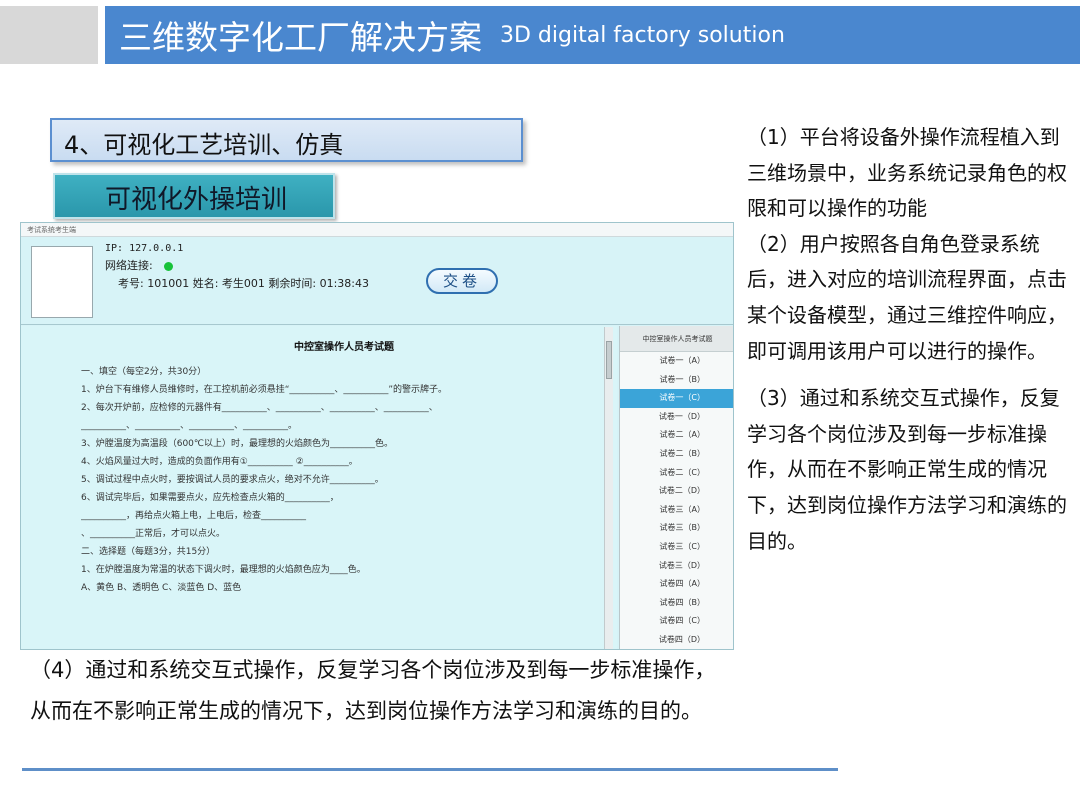 The height and width of the screenshot is (810, 1080). Describe the element at coordinates (676, 380) in the screenshot. I see `paper-selector-item: 试卷一（B）` at that location.